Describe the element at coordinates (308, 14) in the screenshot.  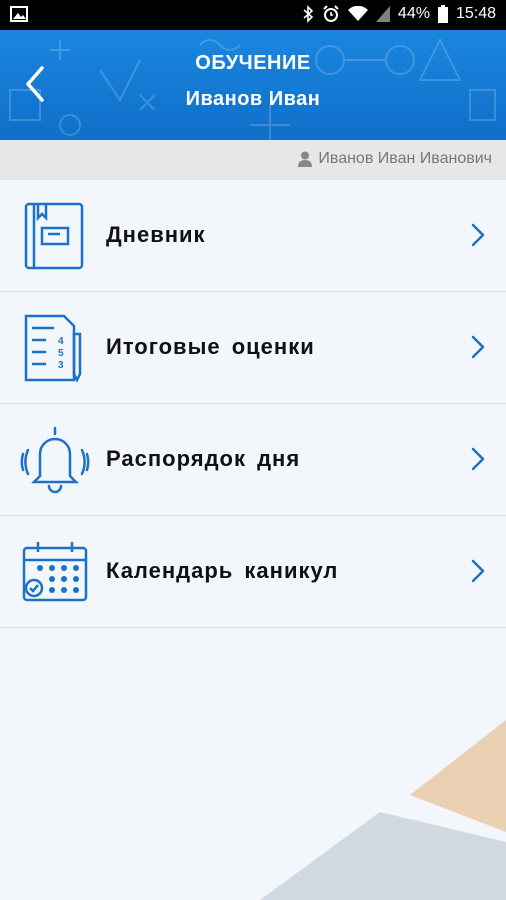
I see `bluetooth-icon` at that location.